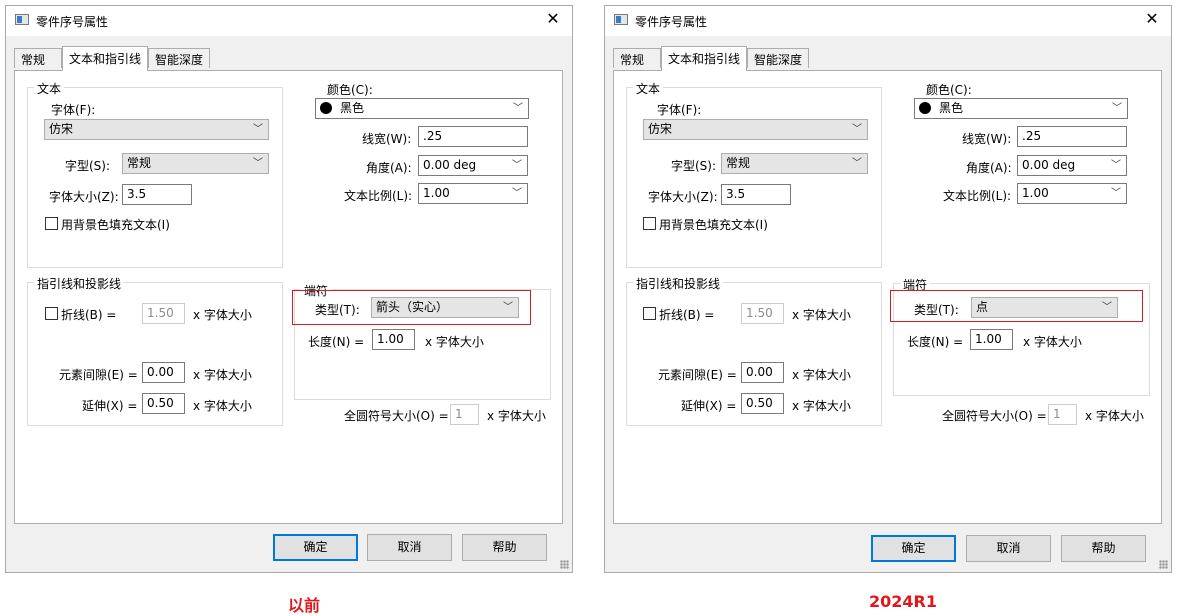  Describe the element at coordinates (350, 90) in the screenshot. I see `color-label: 颜色(C):` at that location.